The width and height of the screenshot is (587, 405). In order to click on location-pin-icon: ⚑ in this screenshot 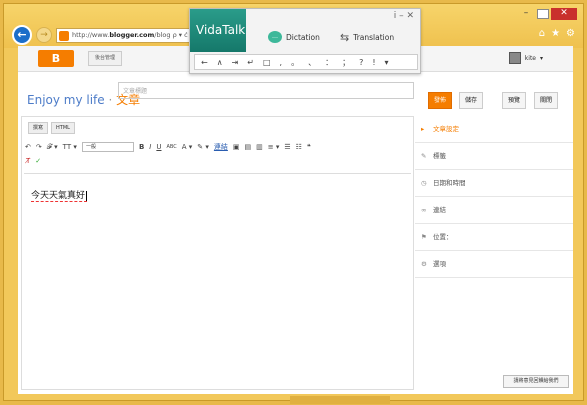, I will do `click(424, 237)`.